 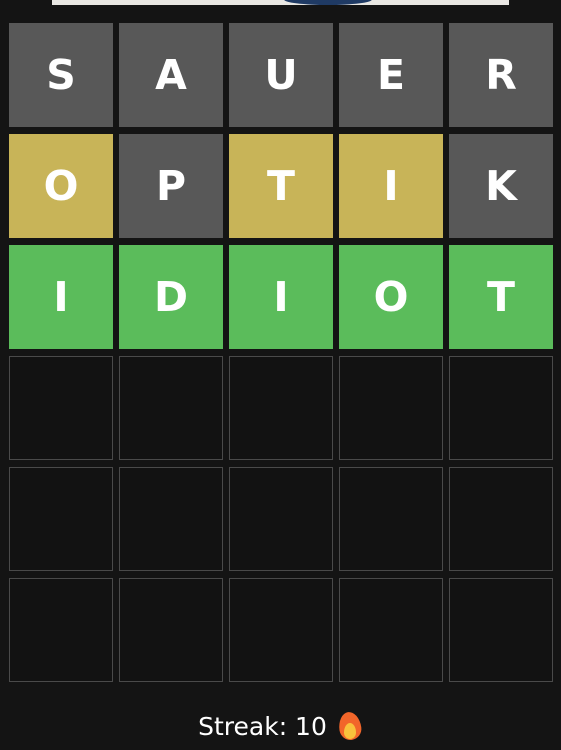 What do you see at coordinates (171, 186) in the screenshot?
I see `board-tile: P` at bounding box center [171, 186].